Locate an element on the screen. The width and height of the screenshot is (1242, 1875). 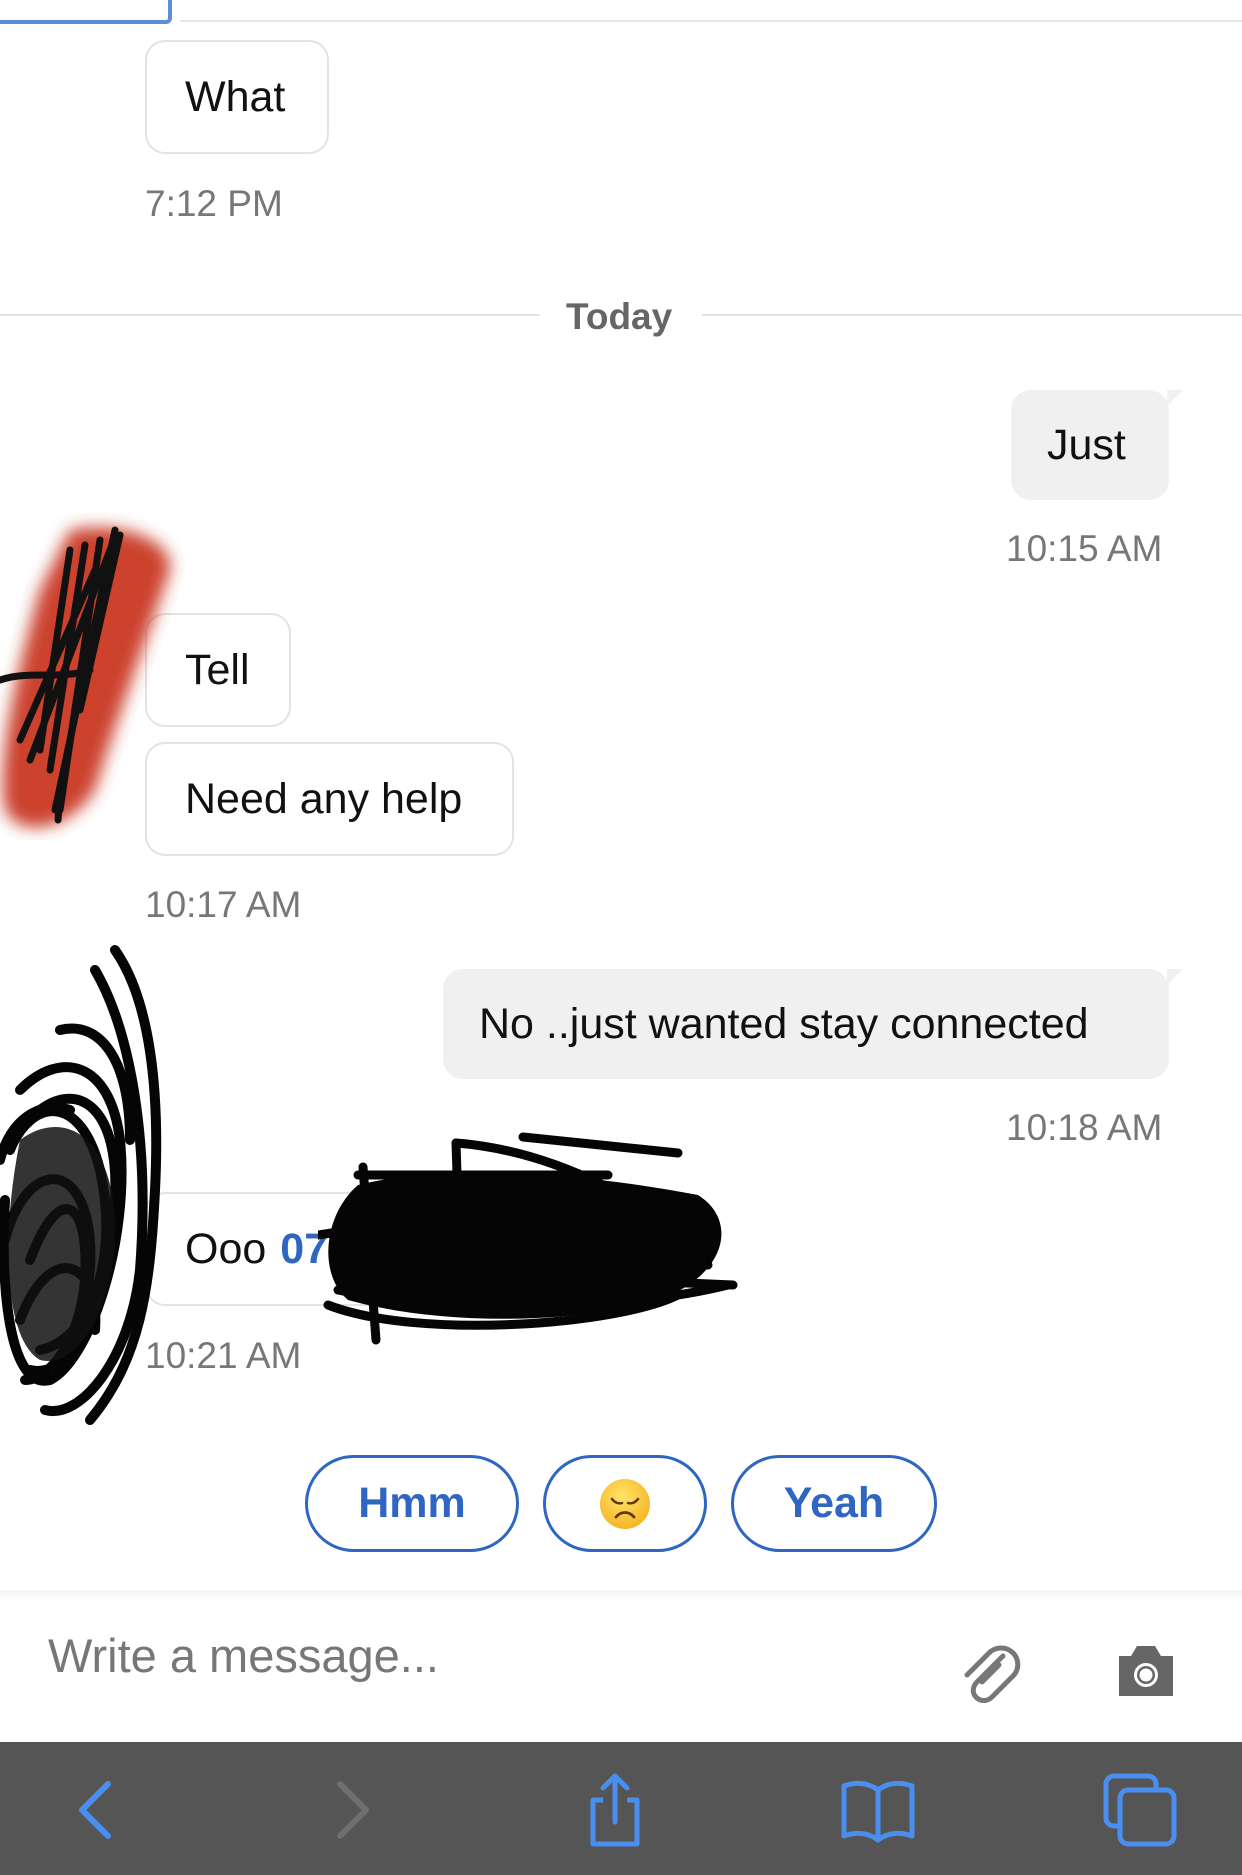
message-text: Tell is located at coordinates (217, 669).